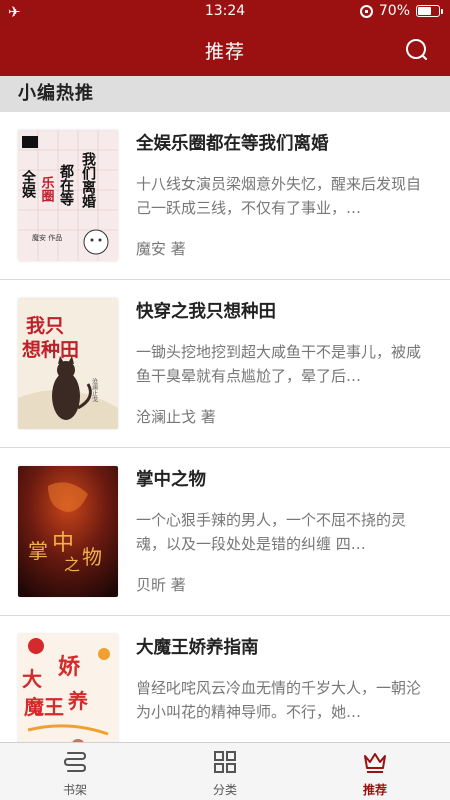  Describe the element at coordinates (225, 12) in the screenshot. I see `status-bar: ✈ 13:24 70%` at that location.